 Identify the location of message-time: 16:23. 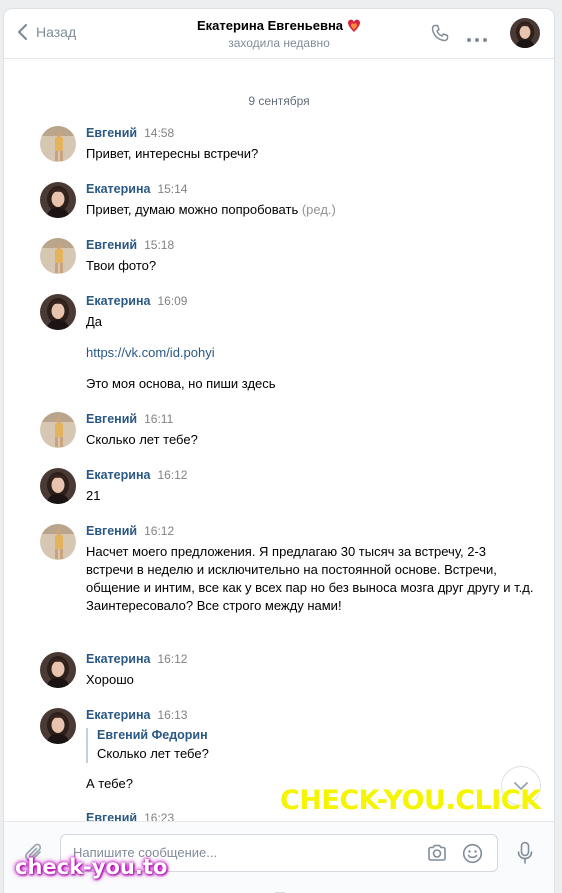
(159, 817).